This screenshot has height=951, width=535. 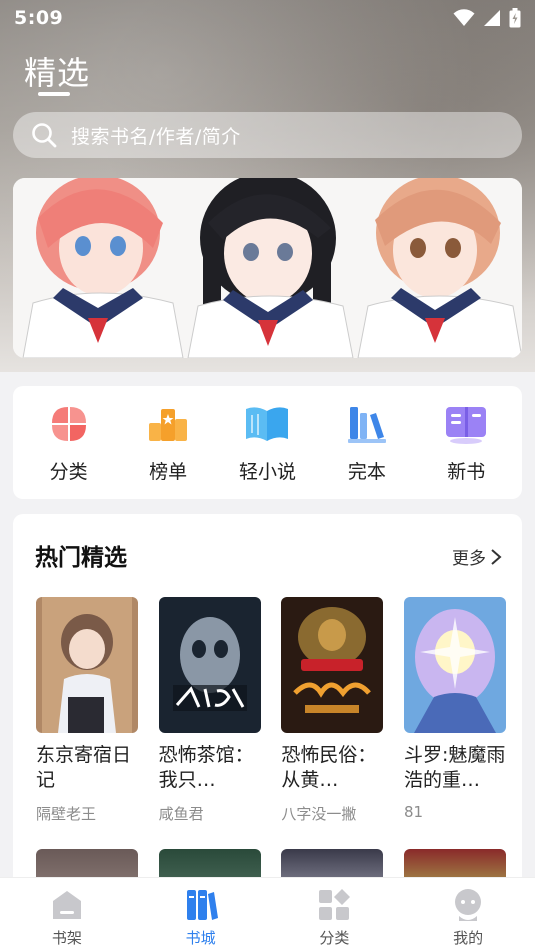 I want to click on shortcut-category: 分类, so click(x=69, y=442).